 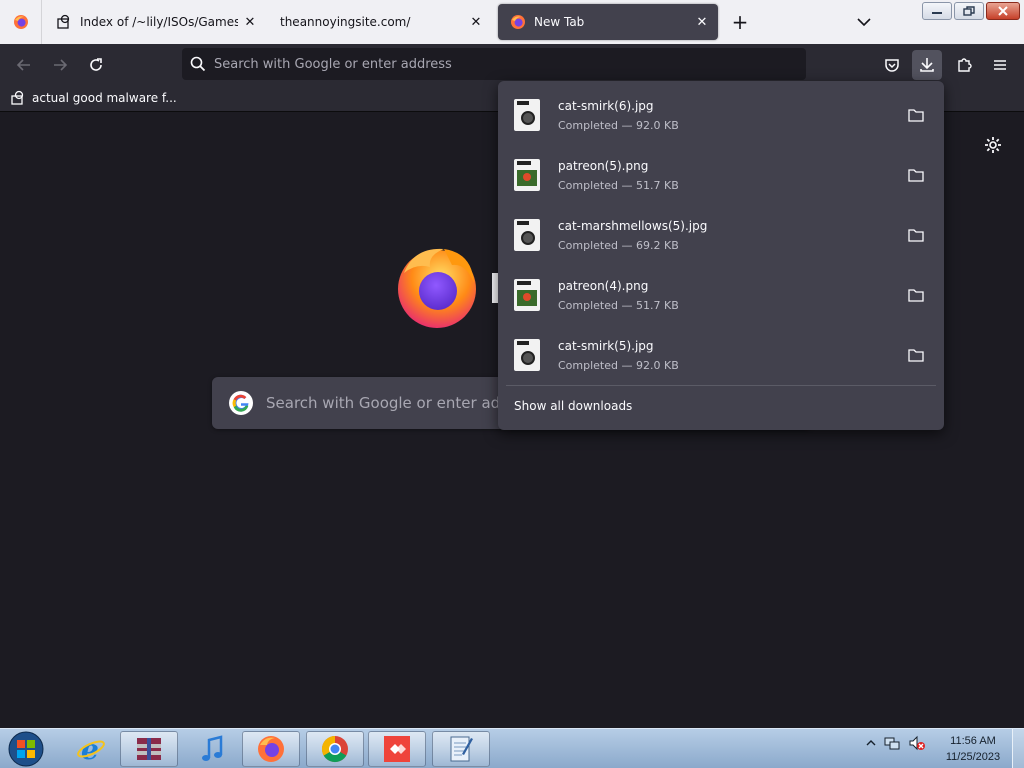 What do you see at coordinates (973, 749) in the screenshot?
I see `taskbar-clock: 11:56 AM 11/25/2023` at bounding box center [973, 749].